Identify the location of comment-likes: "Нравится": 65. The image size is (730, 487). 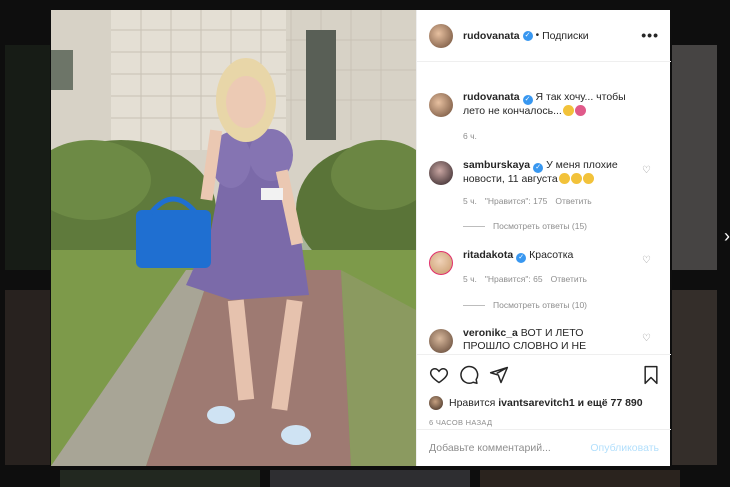
(514, 279).